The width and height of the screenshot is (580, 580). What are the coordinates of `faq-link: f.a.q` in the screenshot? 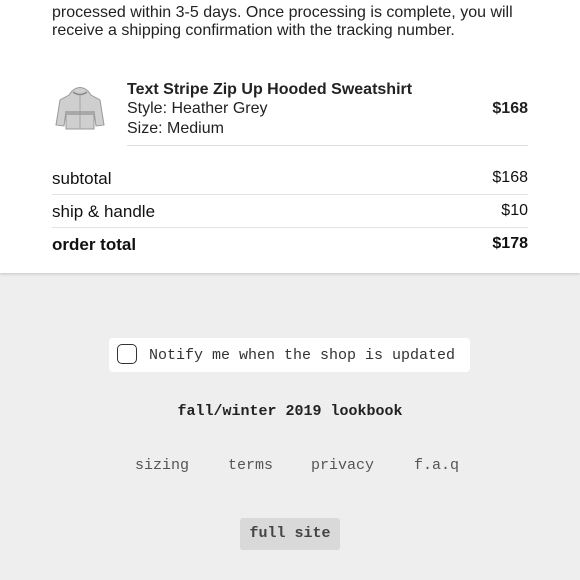 It's located at (436, 465).